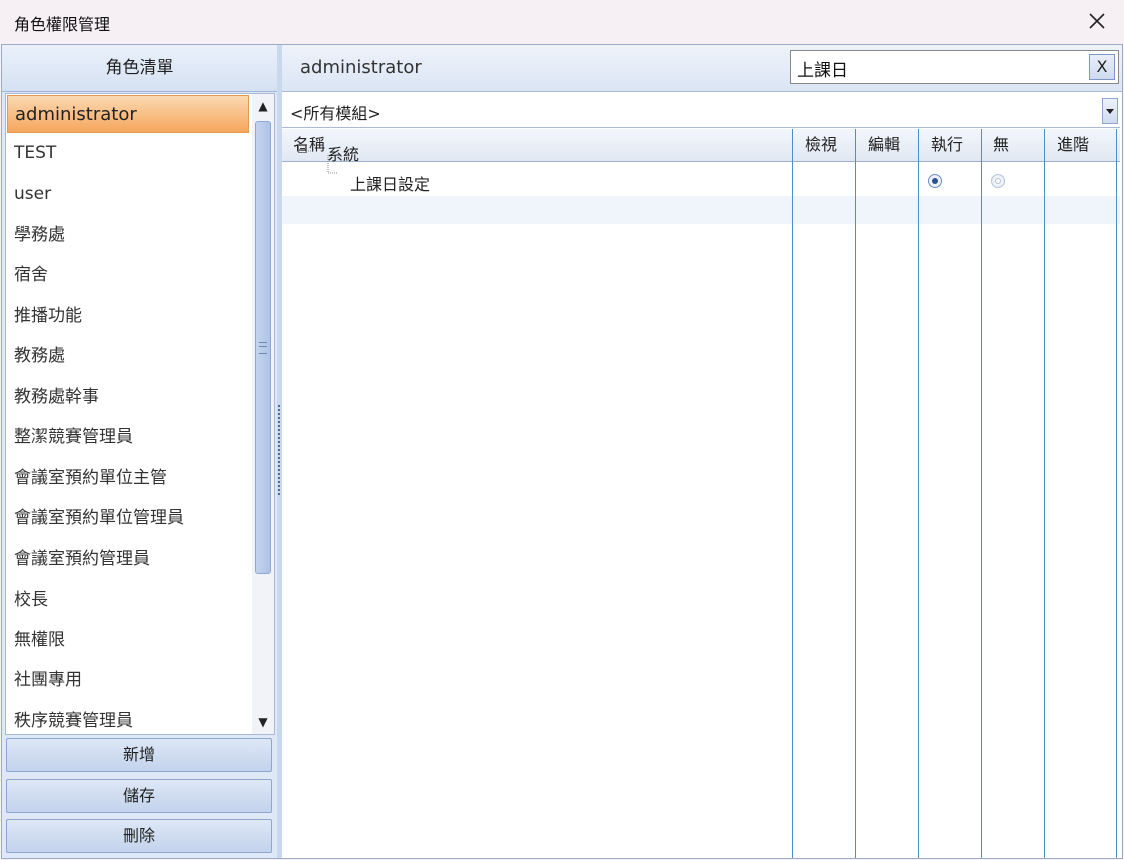  What do you see at coordinates (139, 796) in the screenshot?
I see `save-button: 儲存` at bounding box center [139, 796].